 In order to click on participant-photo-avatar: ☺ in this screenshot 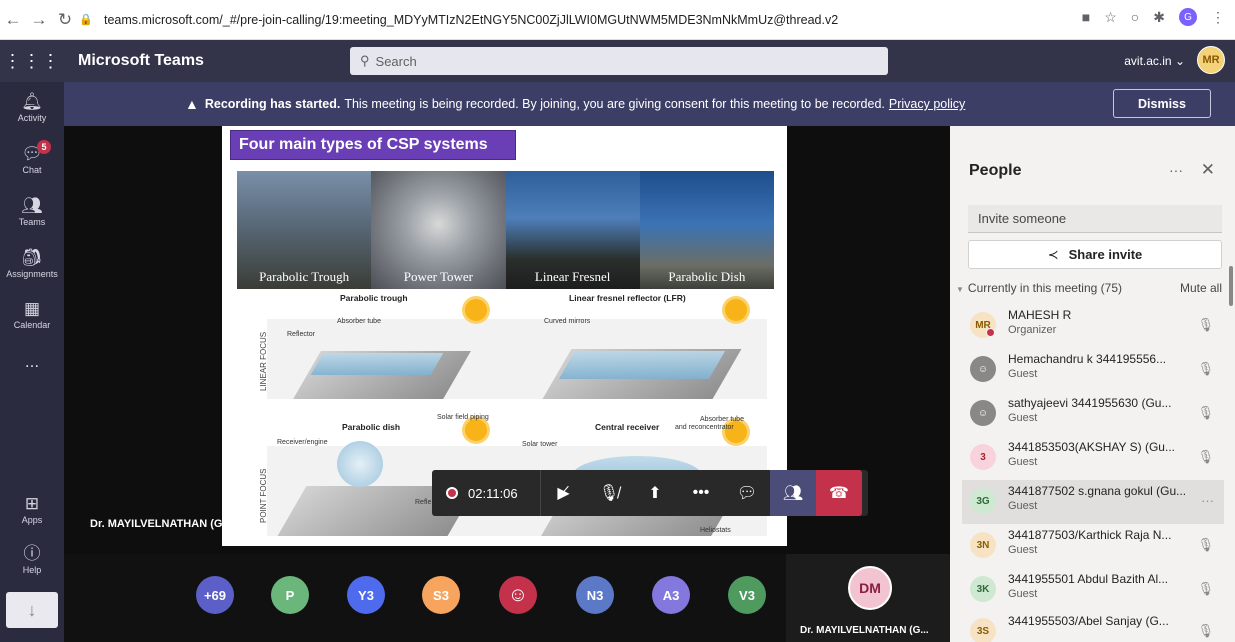, I will do `click(518, 595)`.